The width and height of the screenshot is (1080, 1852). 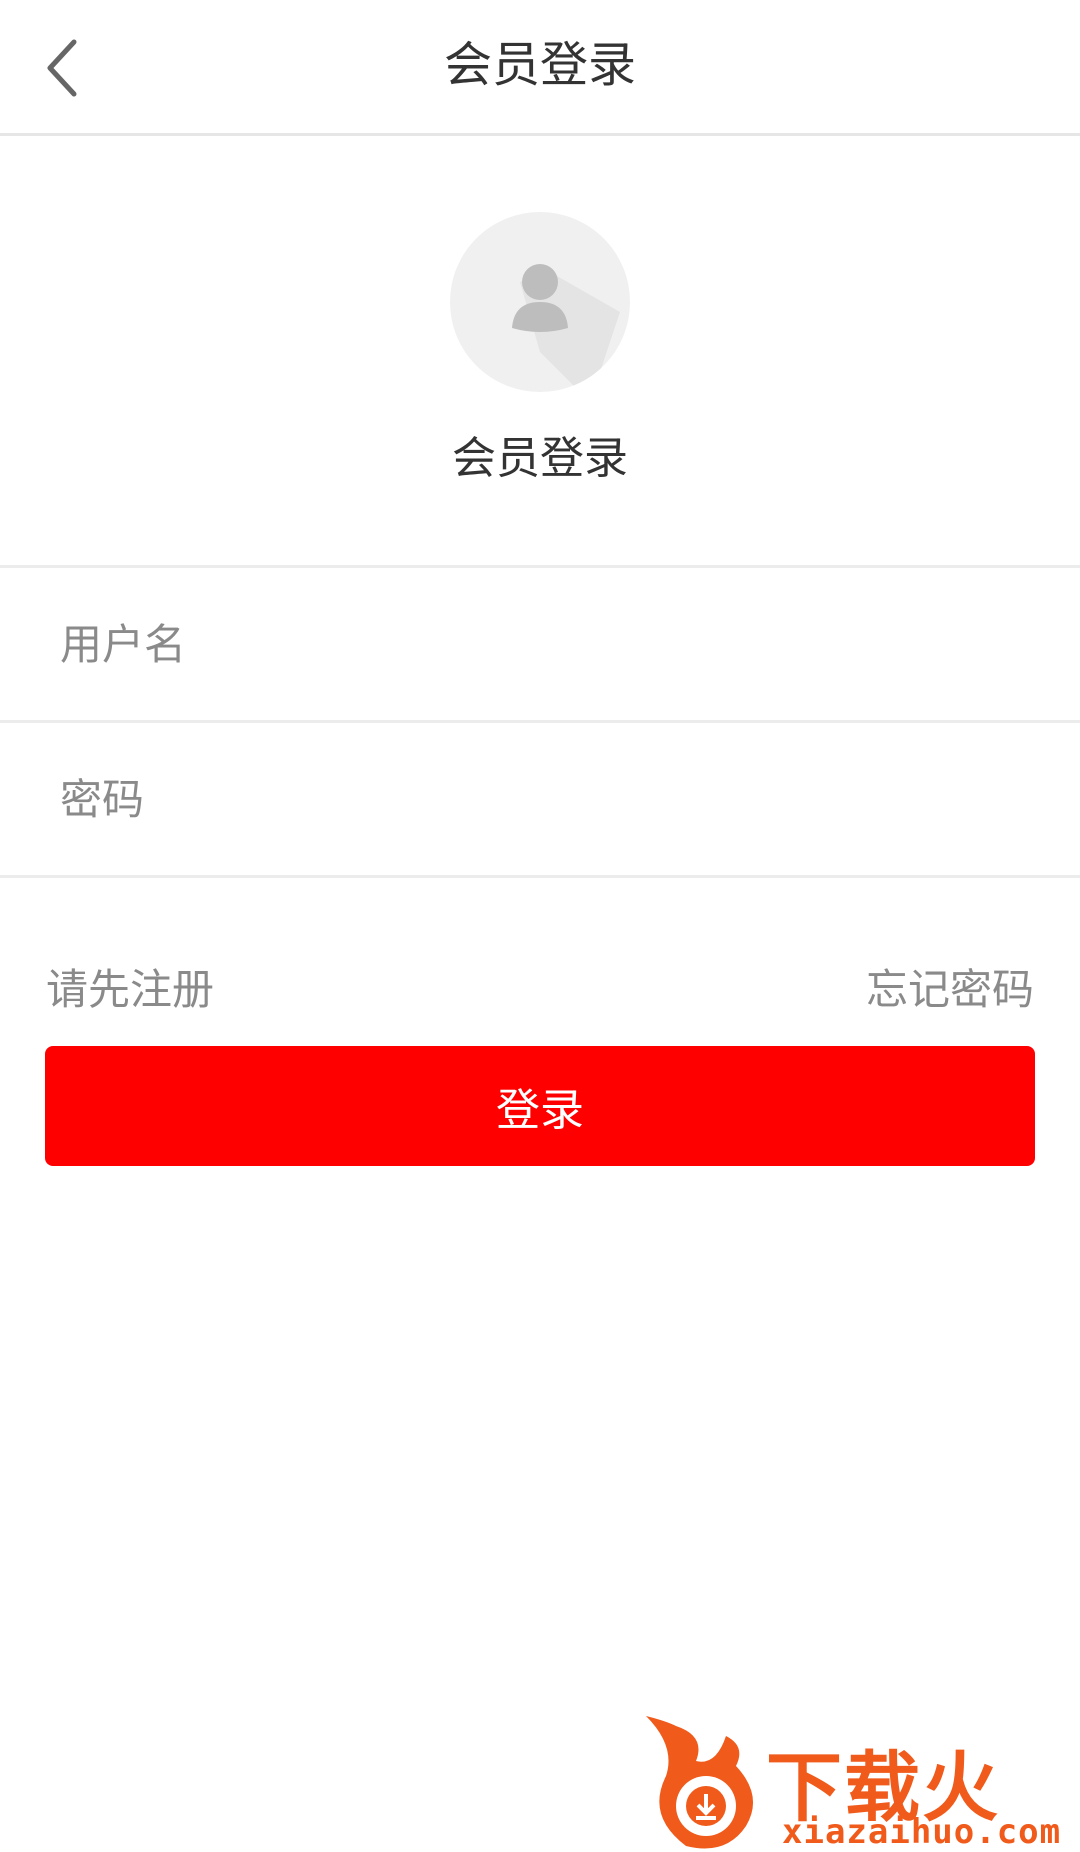 What do you see at coordinates (540, 990) in the screenshot?
I see `auth-links: 请先注册 忘记密码` at bounding box center [540, 990].